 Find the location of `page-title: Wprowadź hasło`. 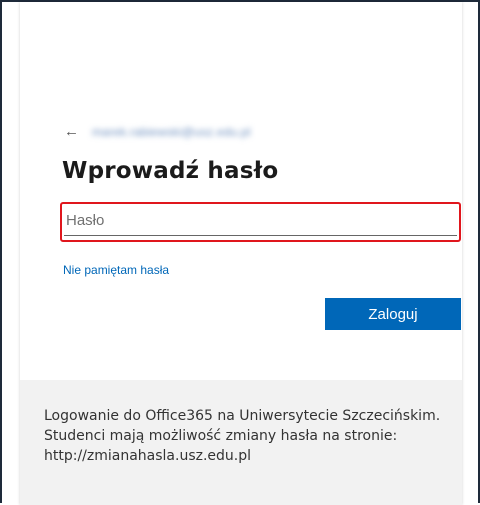

page-title: Wprowadź hasło is located at coordinates (170, 171).